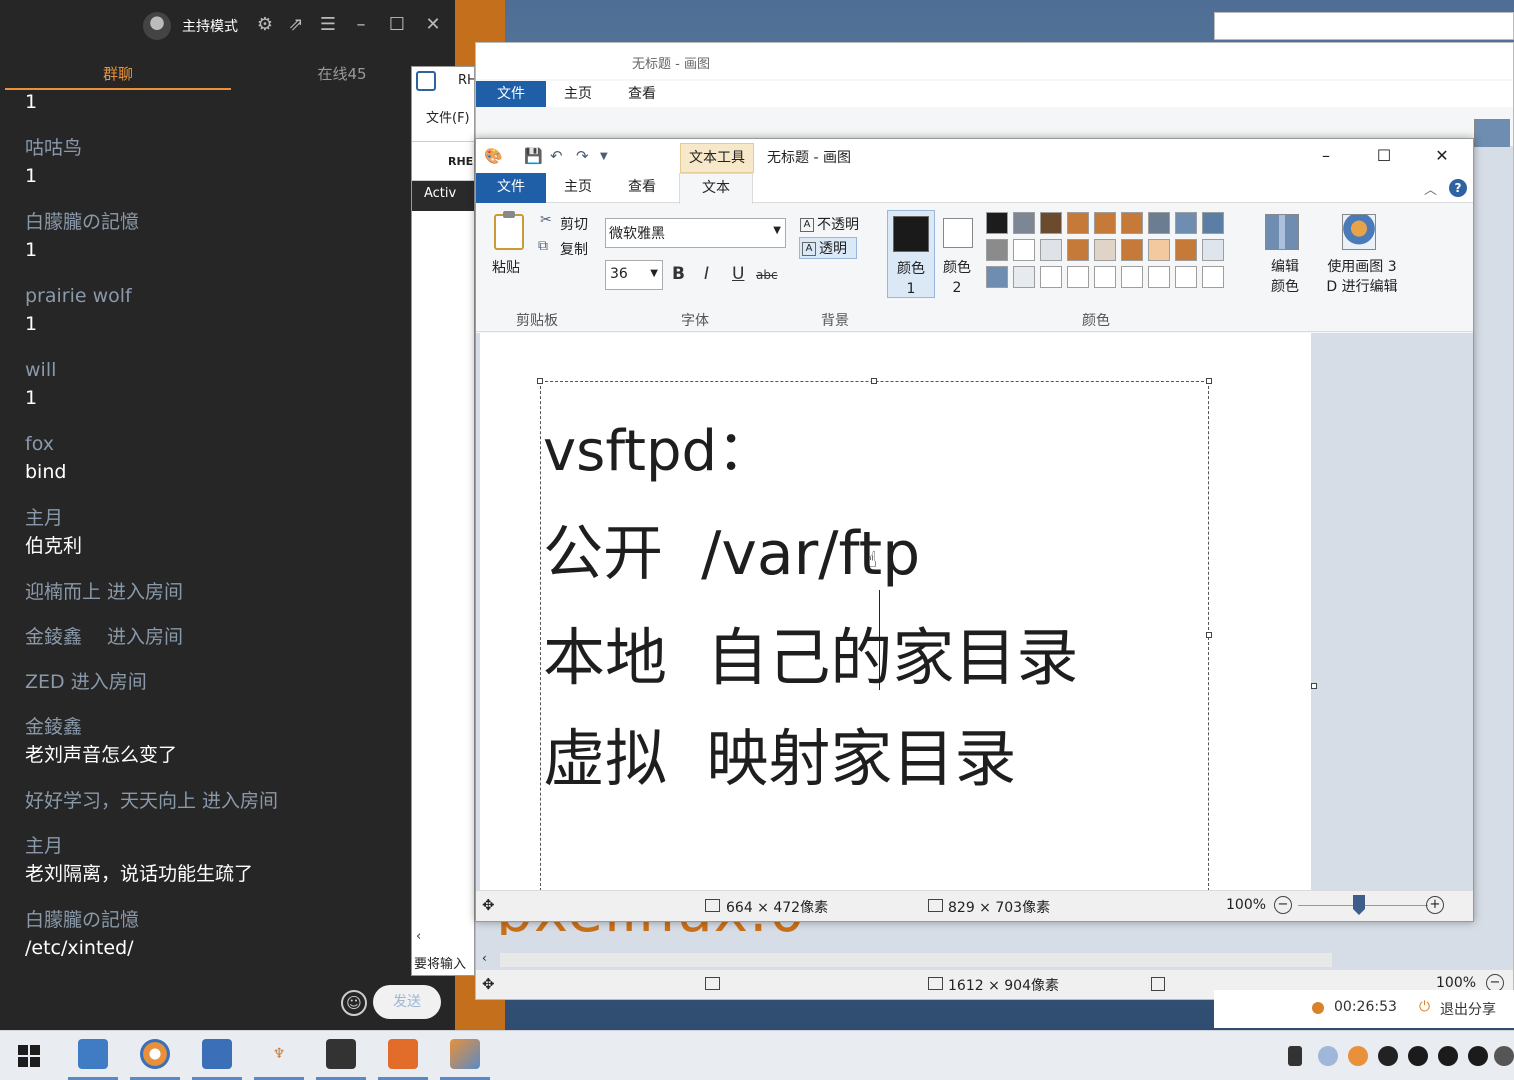 The image size is (1514, 1080). I want to click on avatar, so click(157, 26).